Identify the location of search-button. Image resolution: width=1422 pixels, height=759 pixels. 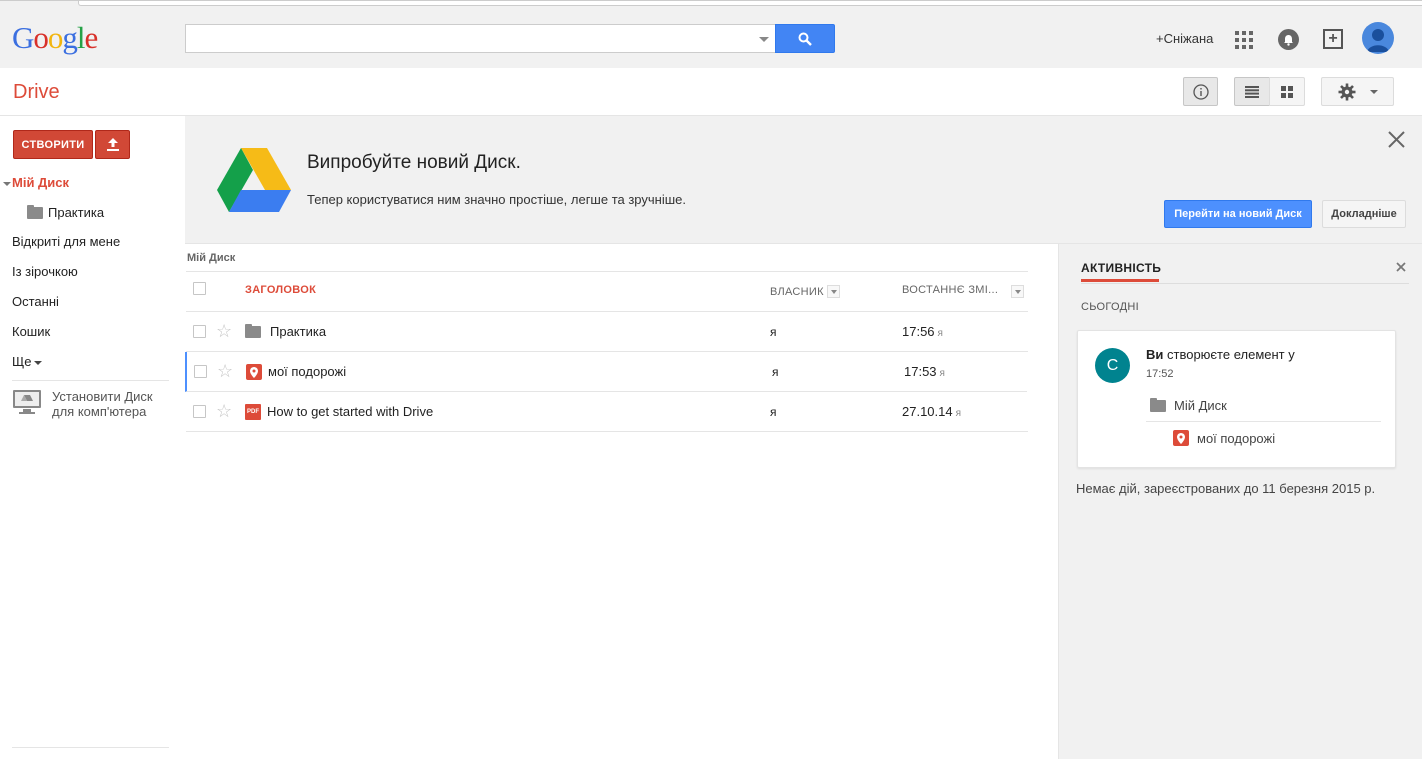
(805, 38).